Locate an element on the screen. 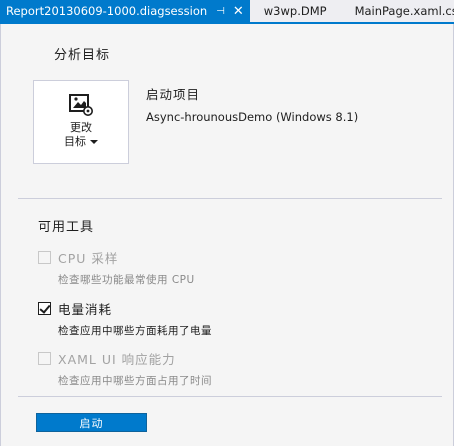 This screenshot has height=446, width=454. change-target-label-line1: 更改 is located at coordinates (81, 127).